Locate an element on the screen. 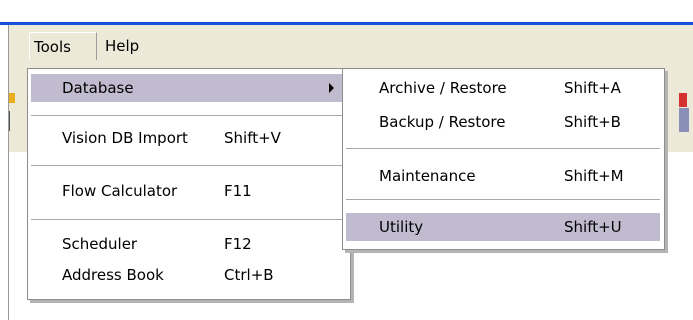  toolbar-edge-fragment is located at coordinates (12, 121).